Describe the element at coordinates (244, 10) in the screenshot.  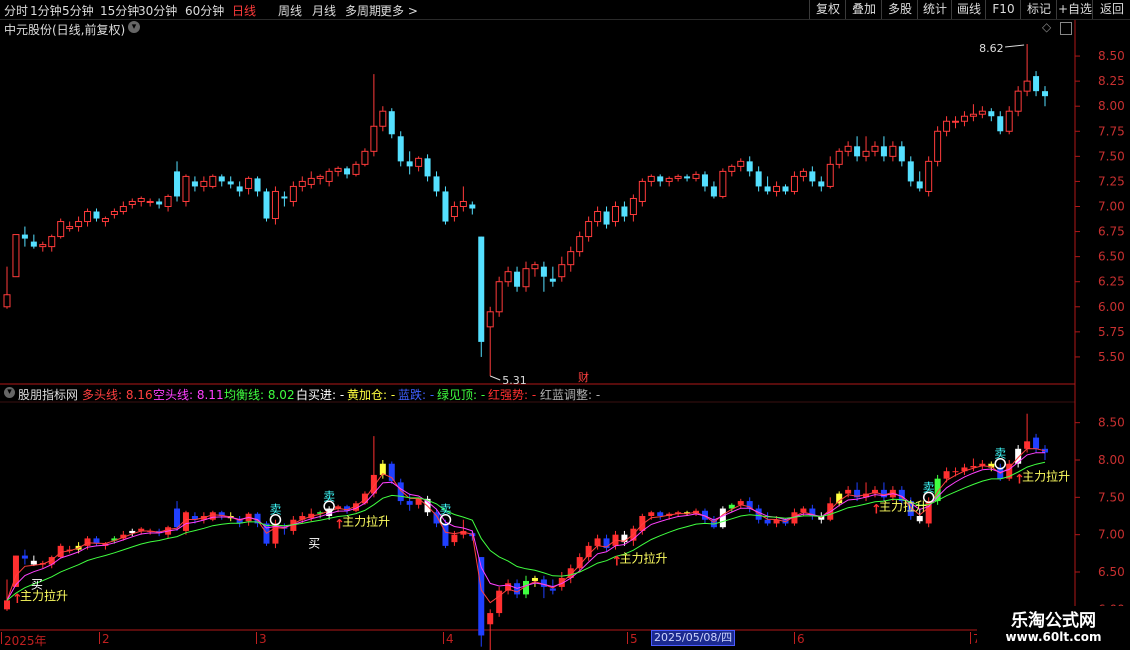
I see `period-tab: 日线` at that location.